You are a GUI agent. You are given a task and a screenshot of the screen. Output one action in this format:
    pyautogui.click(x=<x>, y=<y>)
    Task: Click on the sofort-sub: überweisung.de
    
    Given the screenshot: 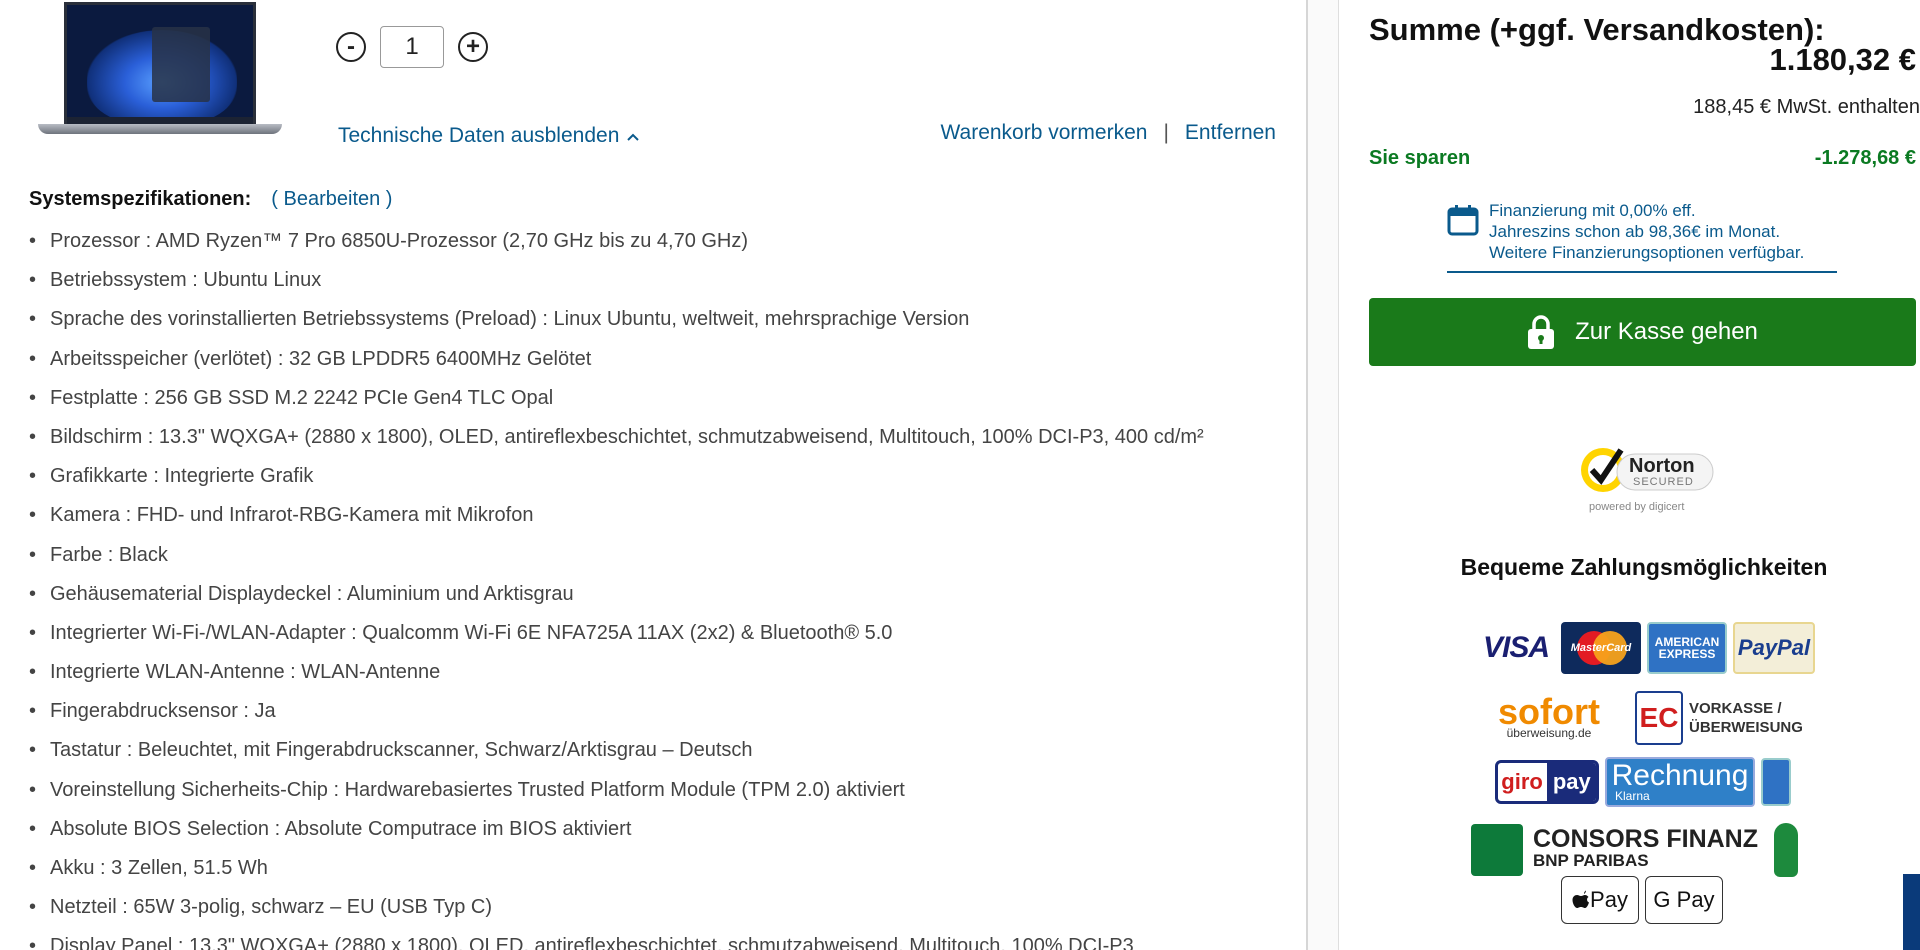 What is the action you would take?
    pyautogui.click(x=1549, y=733)
    